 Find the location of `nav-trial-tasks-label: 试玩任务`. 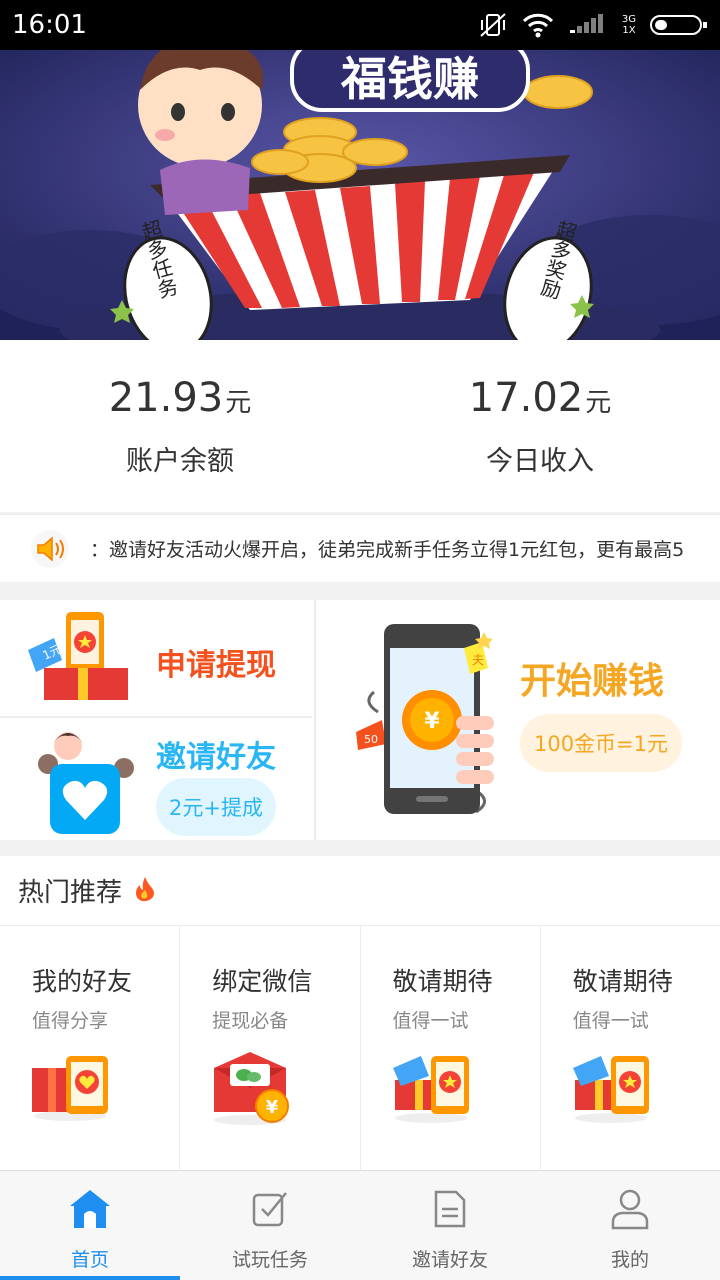

nav-trial-tasks-label: 试玩任务 is located at coordinates (269, 1260).